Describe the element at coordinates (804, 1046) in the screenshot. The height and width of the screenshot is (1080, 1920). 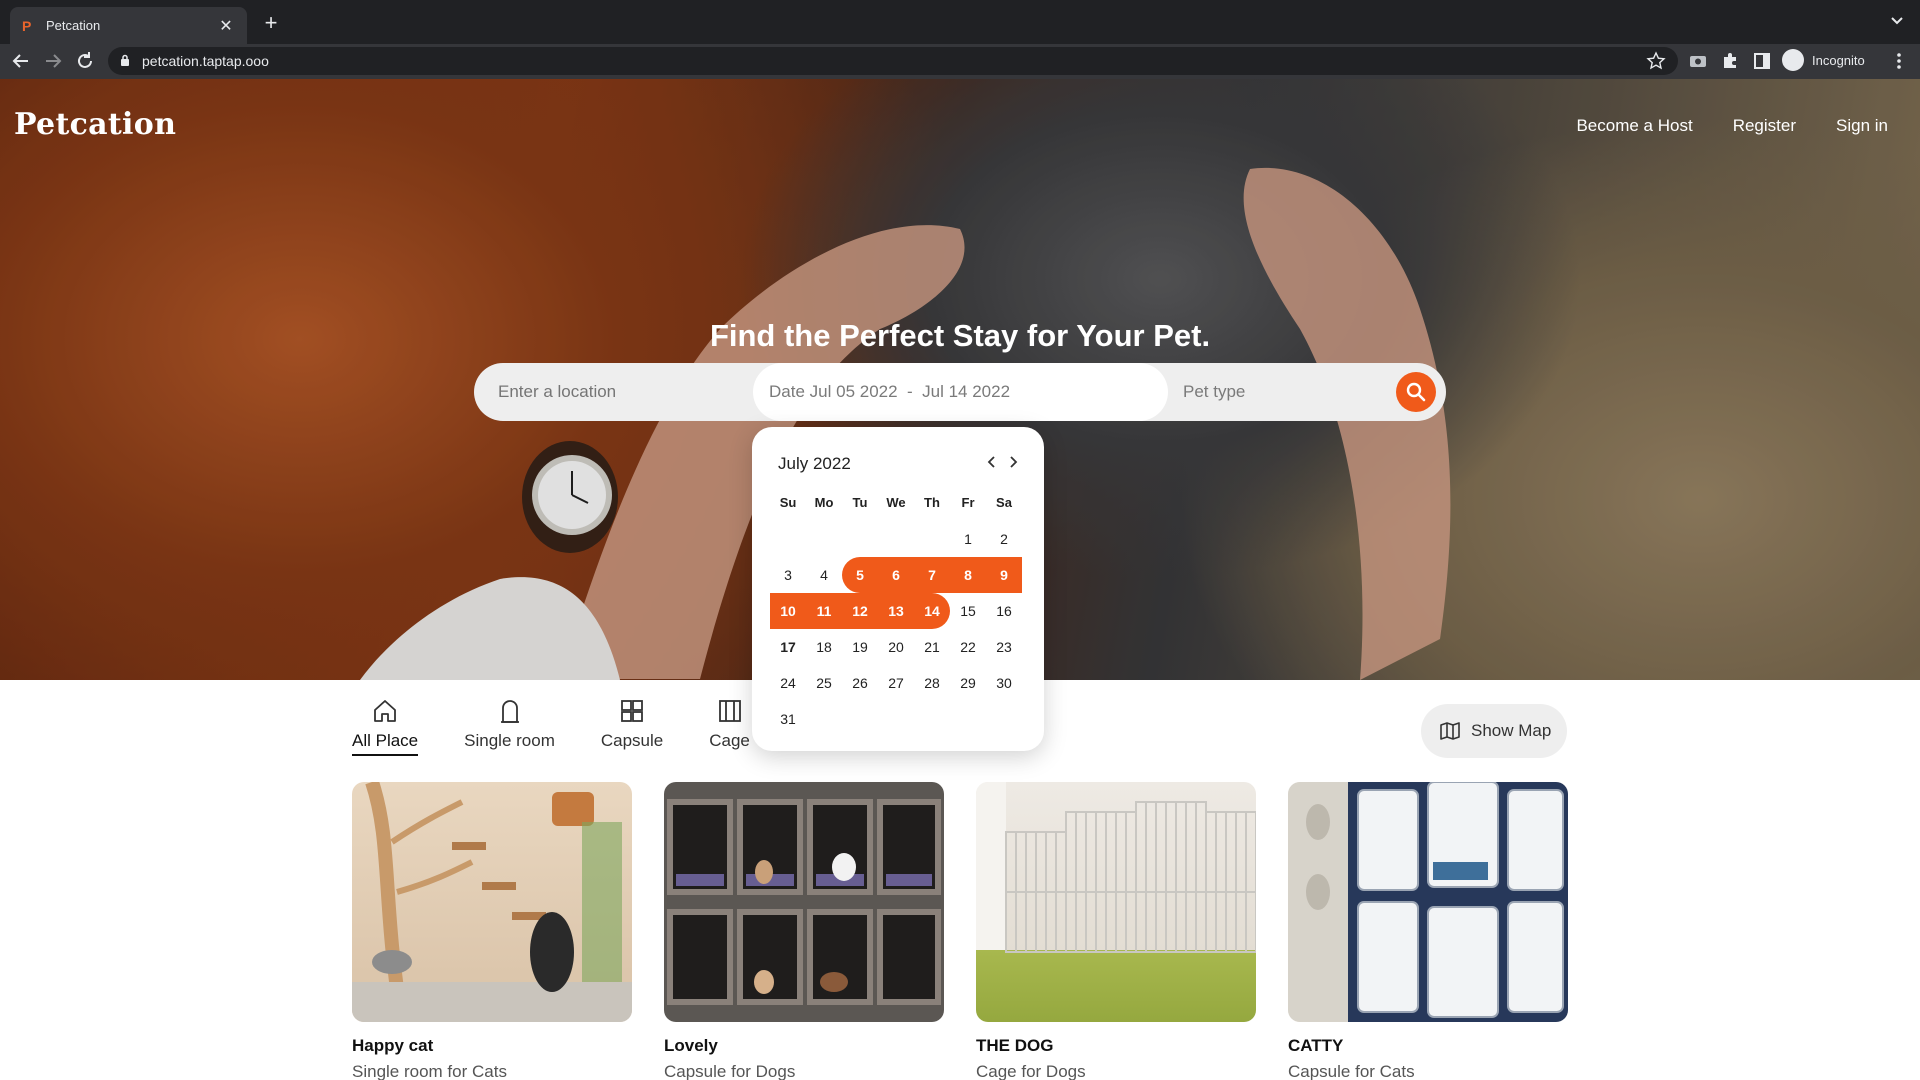
I see `listing-title: Lovely` at that location.